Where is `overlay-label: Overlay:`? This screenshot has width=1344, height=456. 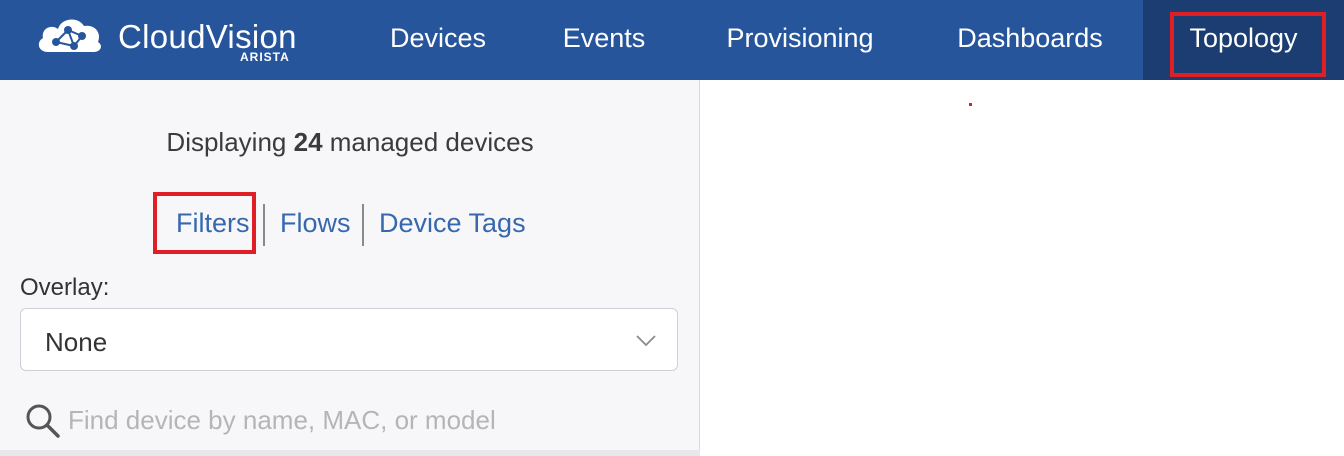
overlay-label: Overlay: is located at coordinates (65, 287).